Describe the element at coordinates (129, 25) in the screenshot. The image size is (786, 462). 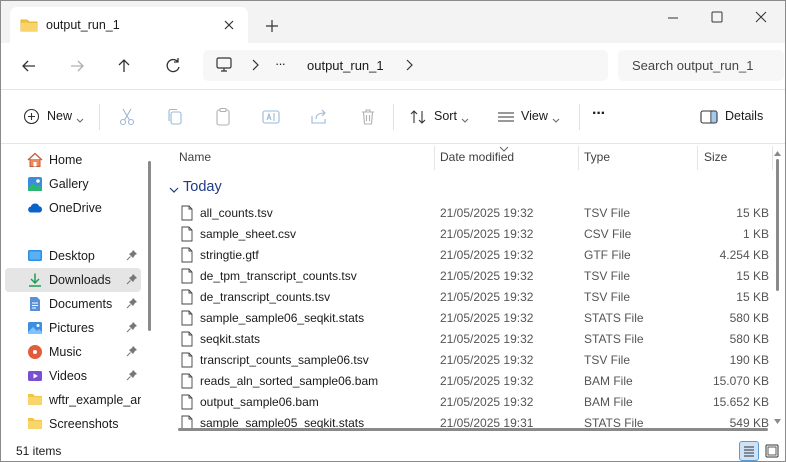
I see `tab-output-run-1: output_run_1` at that location.